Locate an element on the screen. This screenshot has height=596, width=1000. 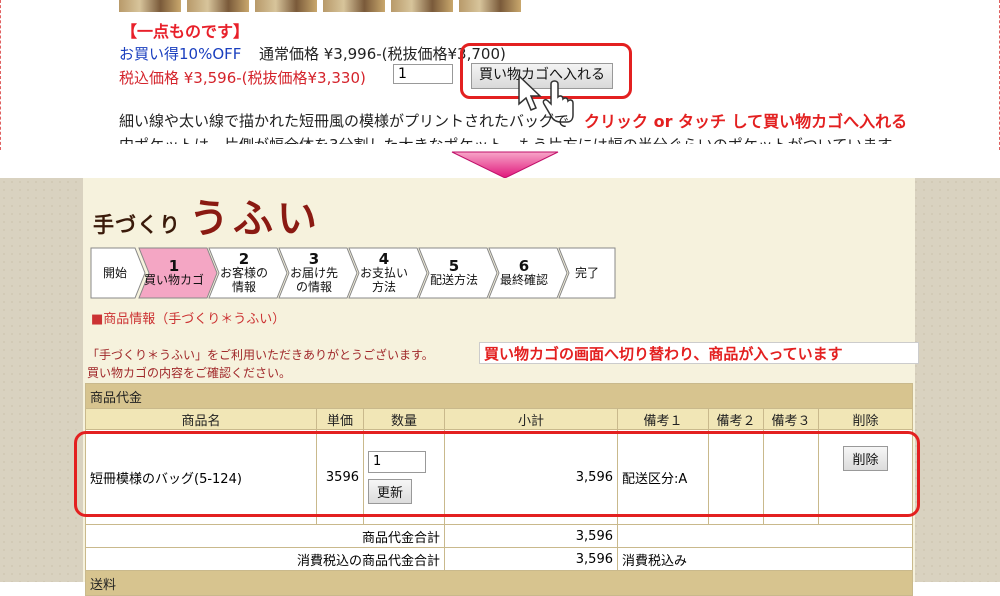
tax-total-note: 消費税込み is located at coordinates (765, 559).